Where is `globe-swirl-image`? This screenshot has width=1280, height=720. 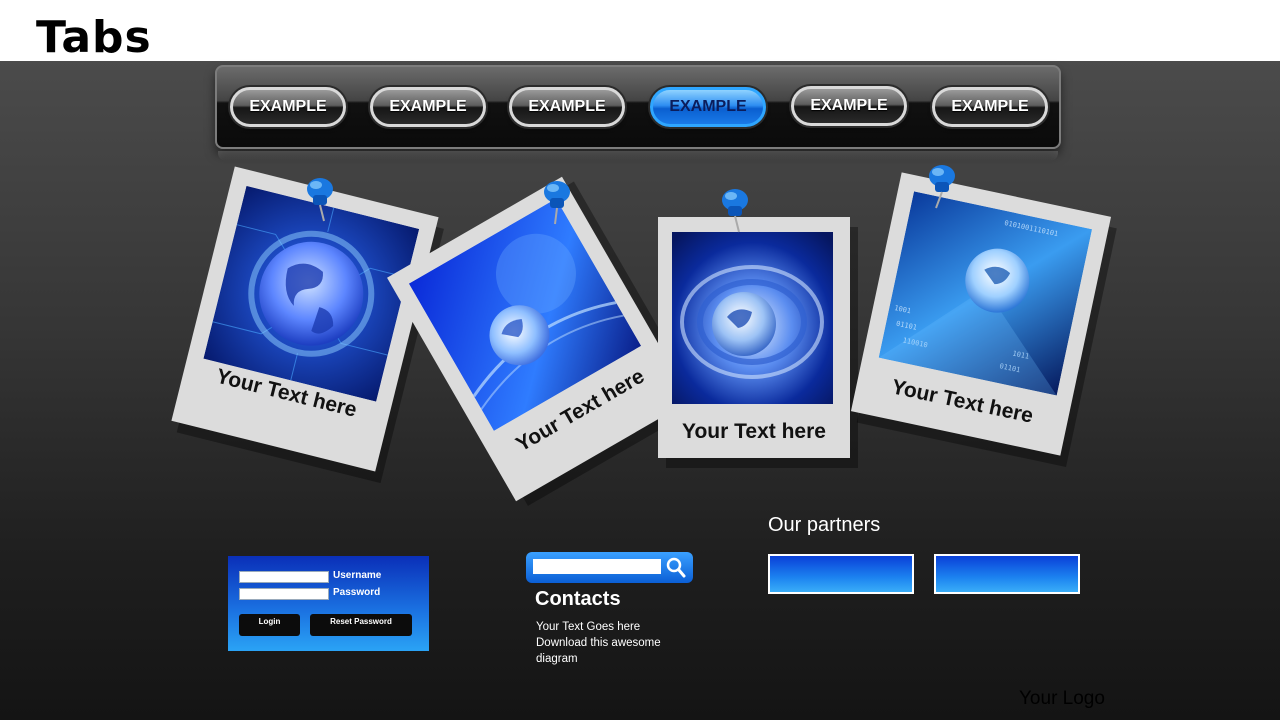
globe-swirl-image is located at coordinates (752, 318).